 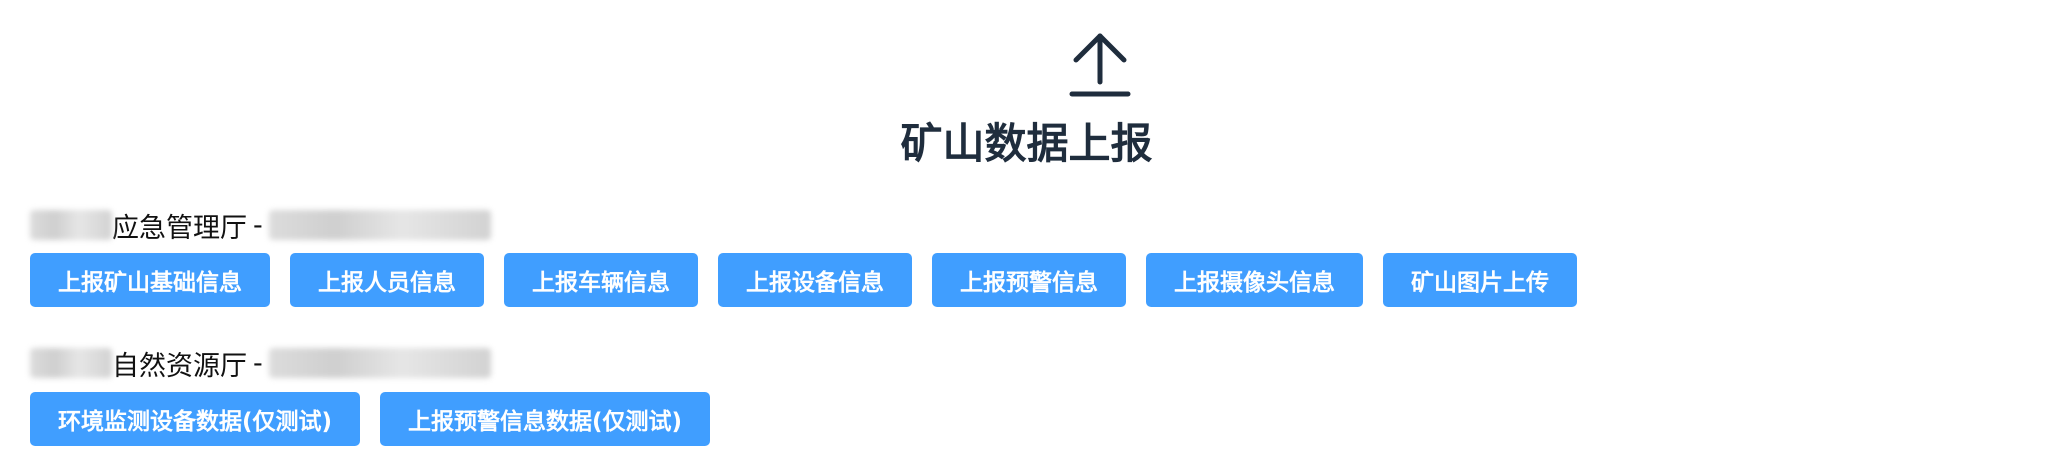 I want to click on report-camera-info-button: 上报摄像头信息, so click(x=1254, y=280).